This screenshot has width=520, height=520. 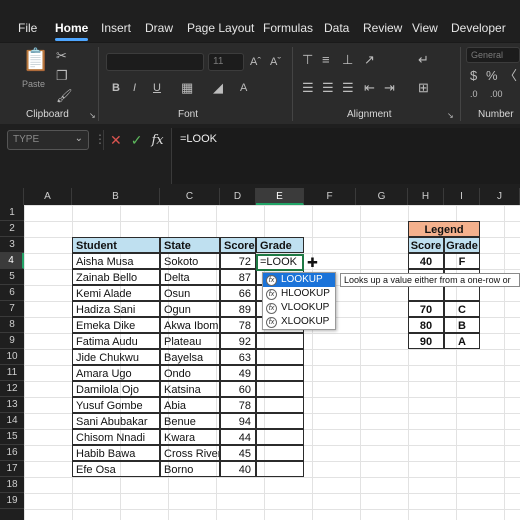 What do you see at coordinates (280, 196) in the screenshot?
I see `column-header: E` at bounding box center [280, 196].